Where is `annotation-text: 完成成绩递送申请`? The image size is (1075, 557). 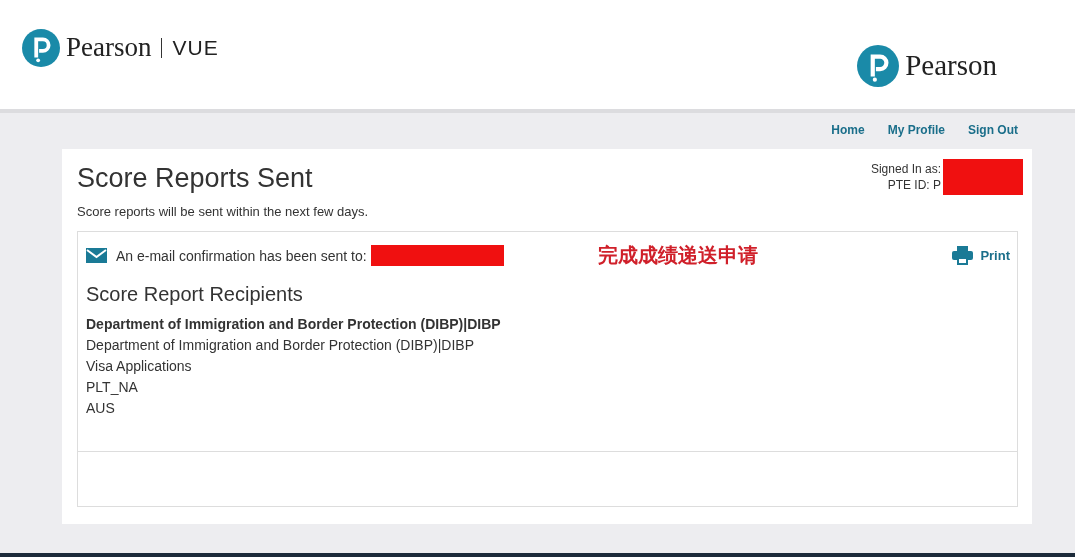
annotation-text: 完成成绩递送申请 is located at coordinates (678, 255).